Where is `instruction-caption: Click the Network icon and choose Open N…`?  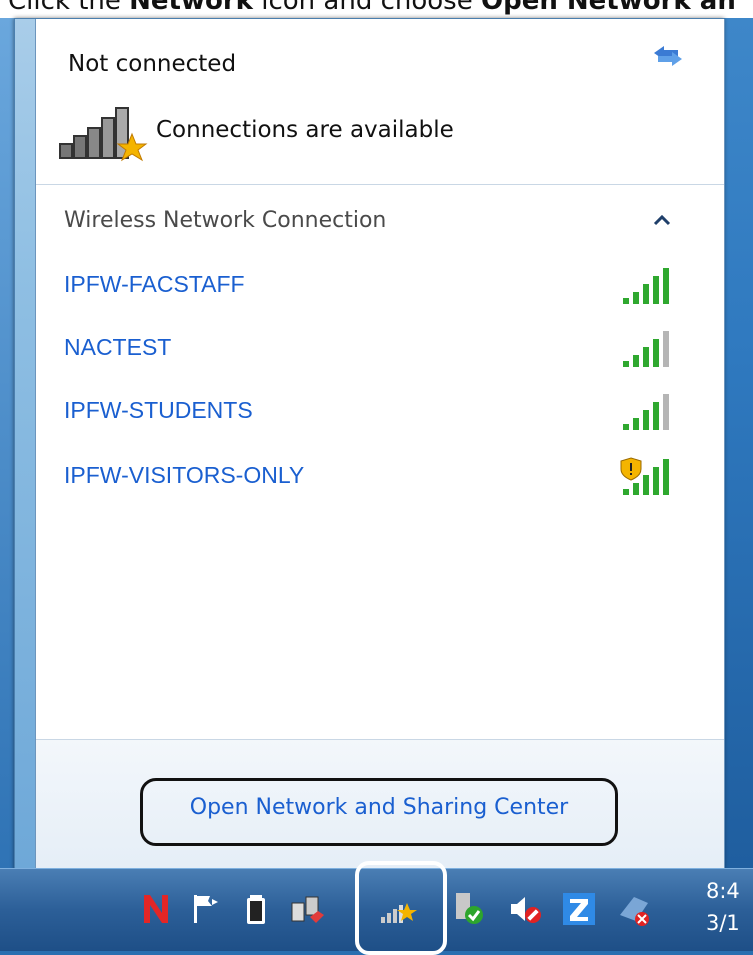 instruction-caption: Click the Network icon and choose Open N… is located at coordinates (376, 9).